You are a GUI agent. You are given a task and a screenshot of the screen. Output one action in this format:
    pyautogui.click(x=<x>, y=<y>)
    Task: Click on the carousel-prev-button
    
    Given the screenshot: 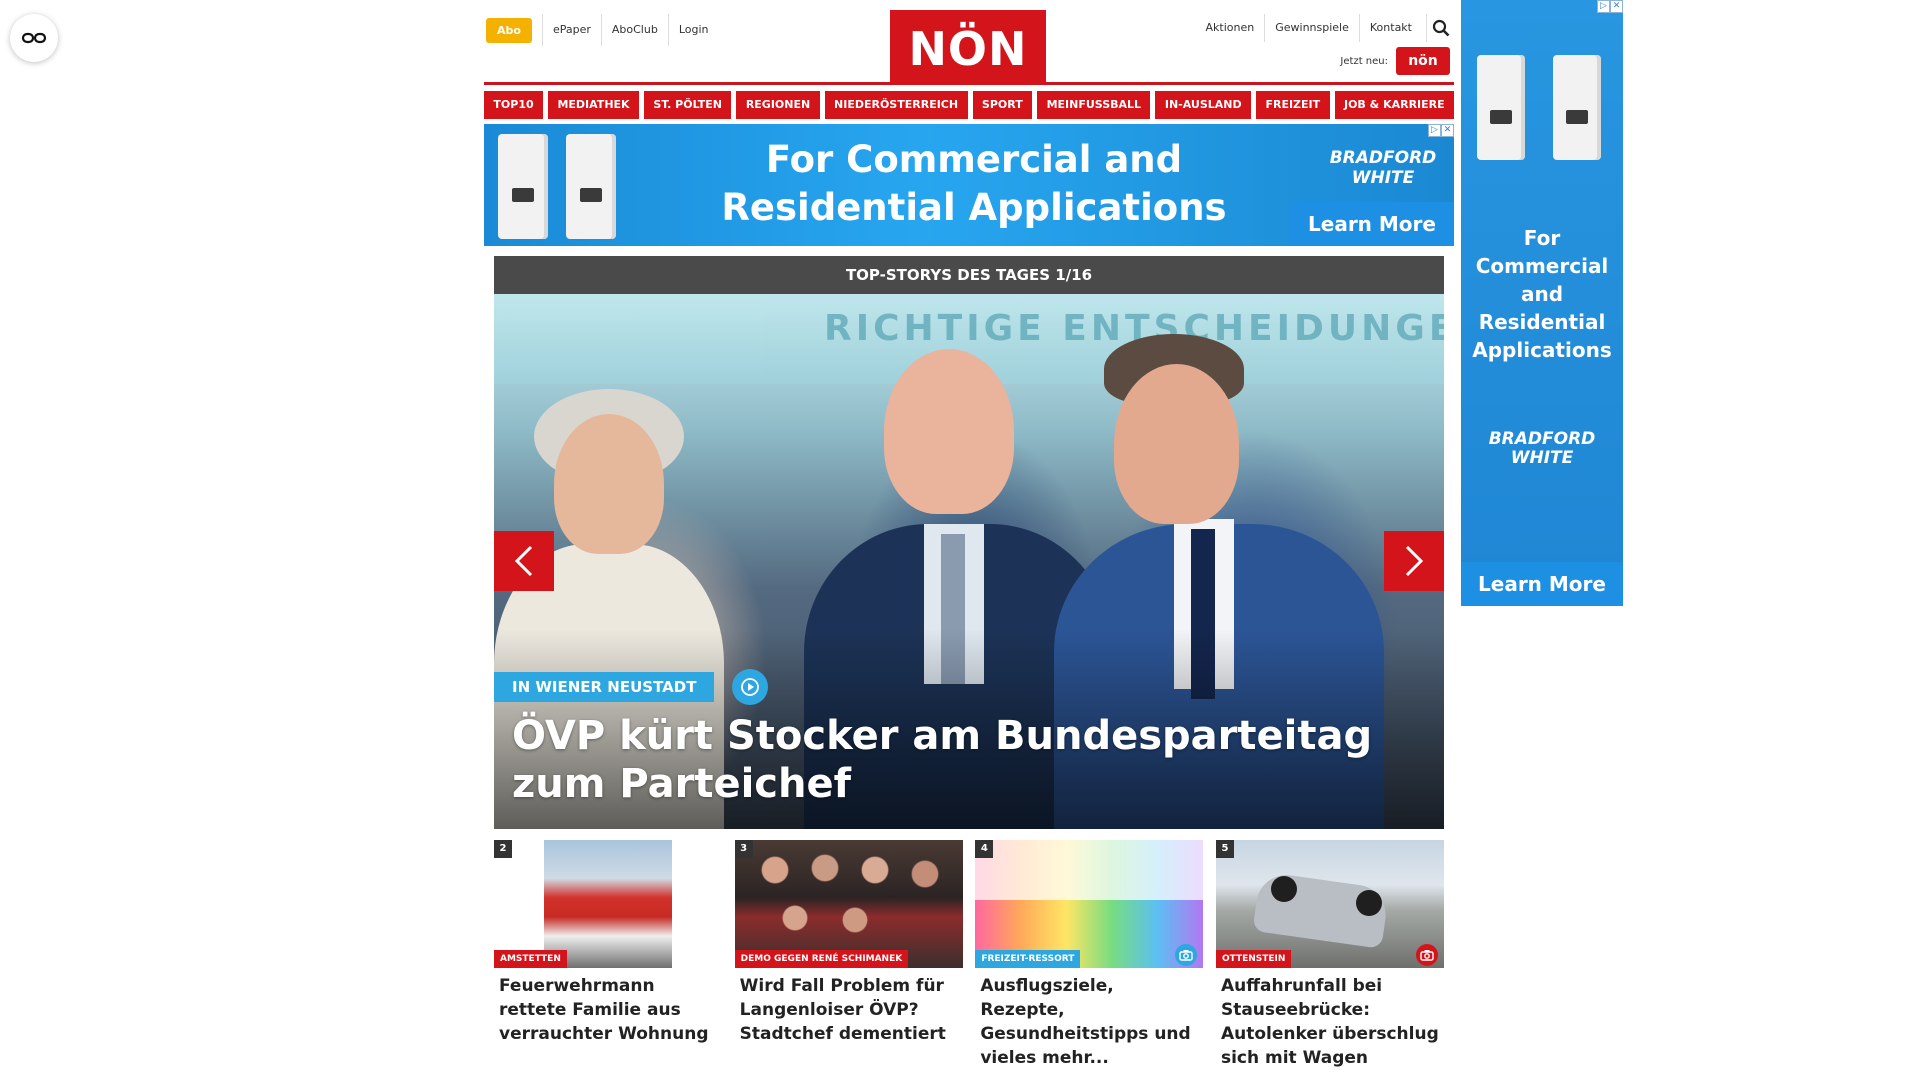 What is the action you would take?
    pyautogui.click(x=524, y=561)
    